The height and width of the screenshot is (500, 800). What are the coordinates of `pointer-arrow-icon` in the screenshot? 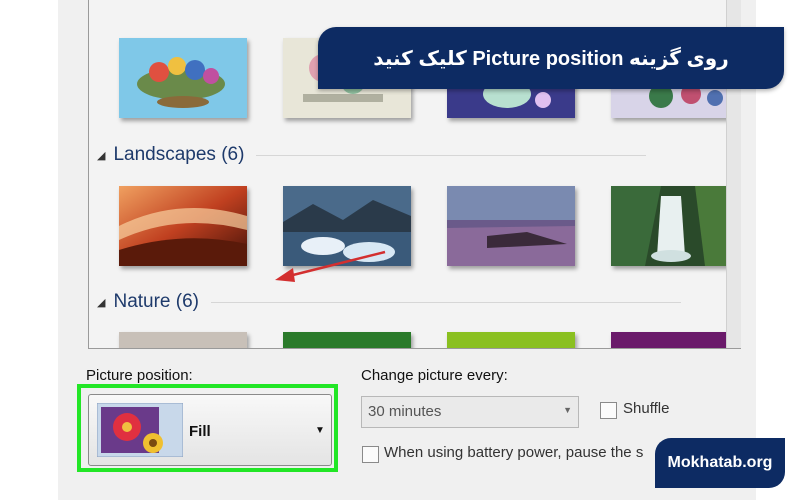 It's located at (330, 266).